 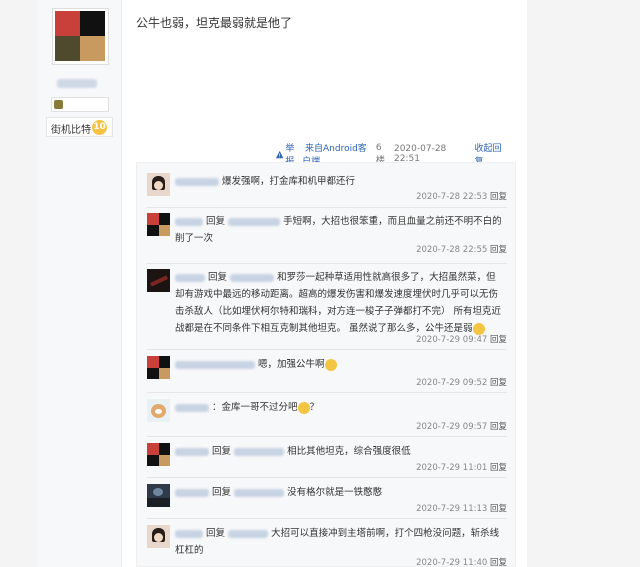 I want to click on list-item: 回复 相比其他坦克，综合强度很低 2020-7-29 11:01 回复, so click(x=327, y=460).